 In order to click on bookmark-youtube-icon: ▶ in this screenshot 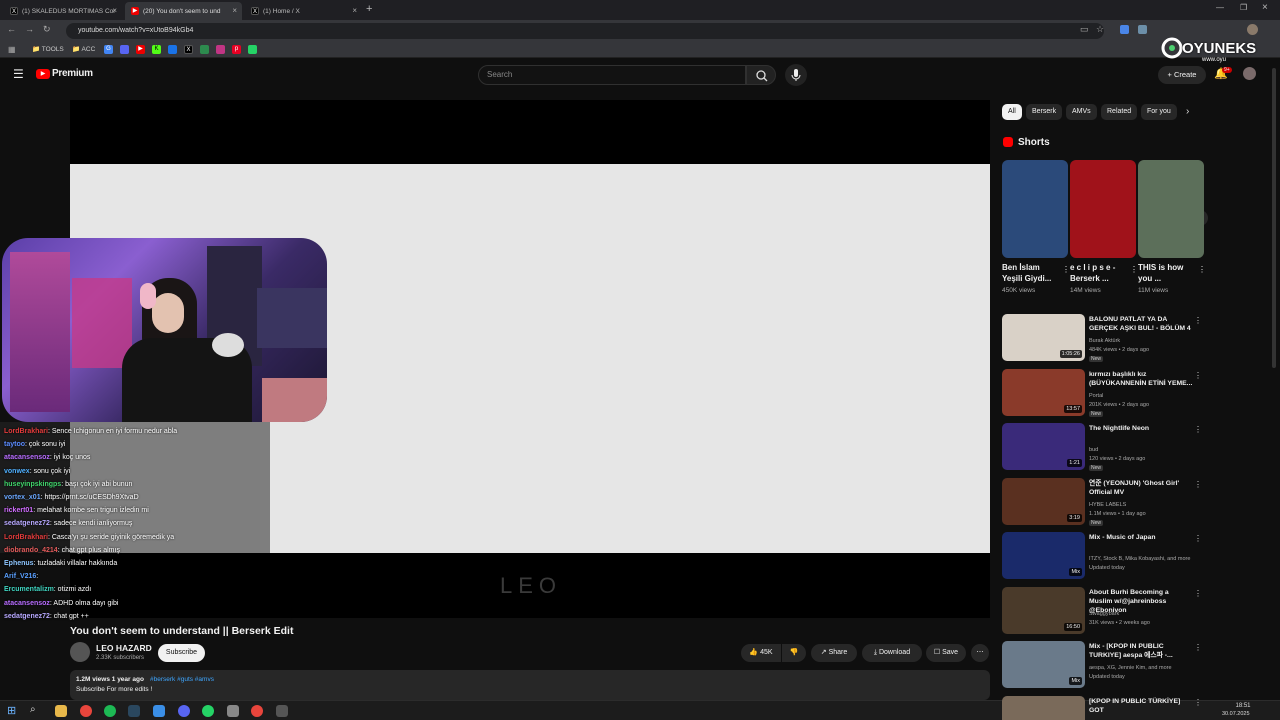, I will do `click(140, 49)`.